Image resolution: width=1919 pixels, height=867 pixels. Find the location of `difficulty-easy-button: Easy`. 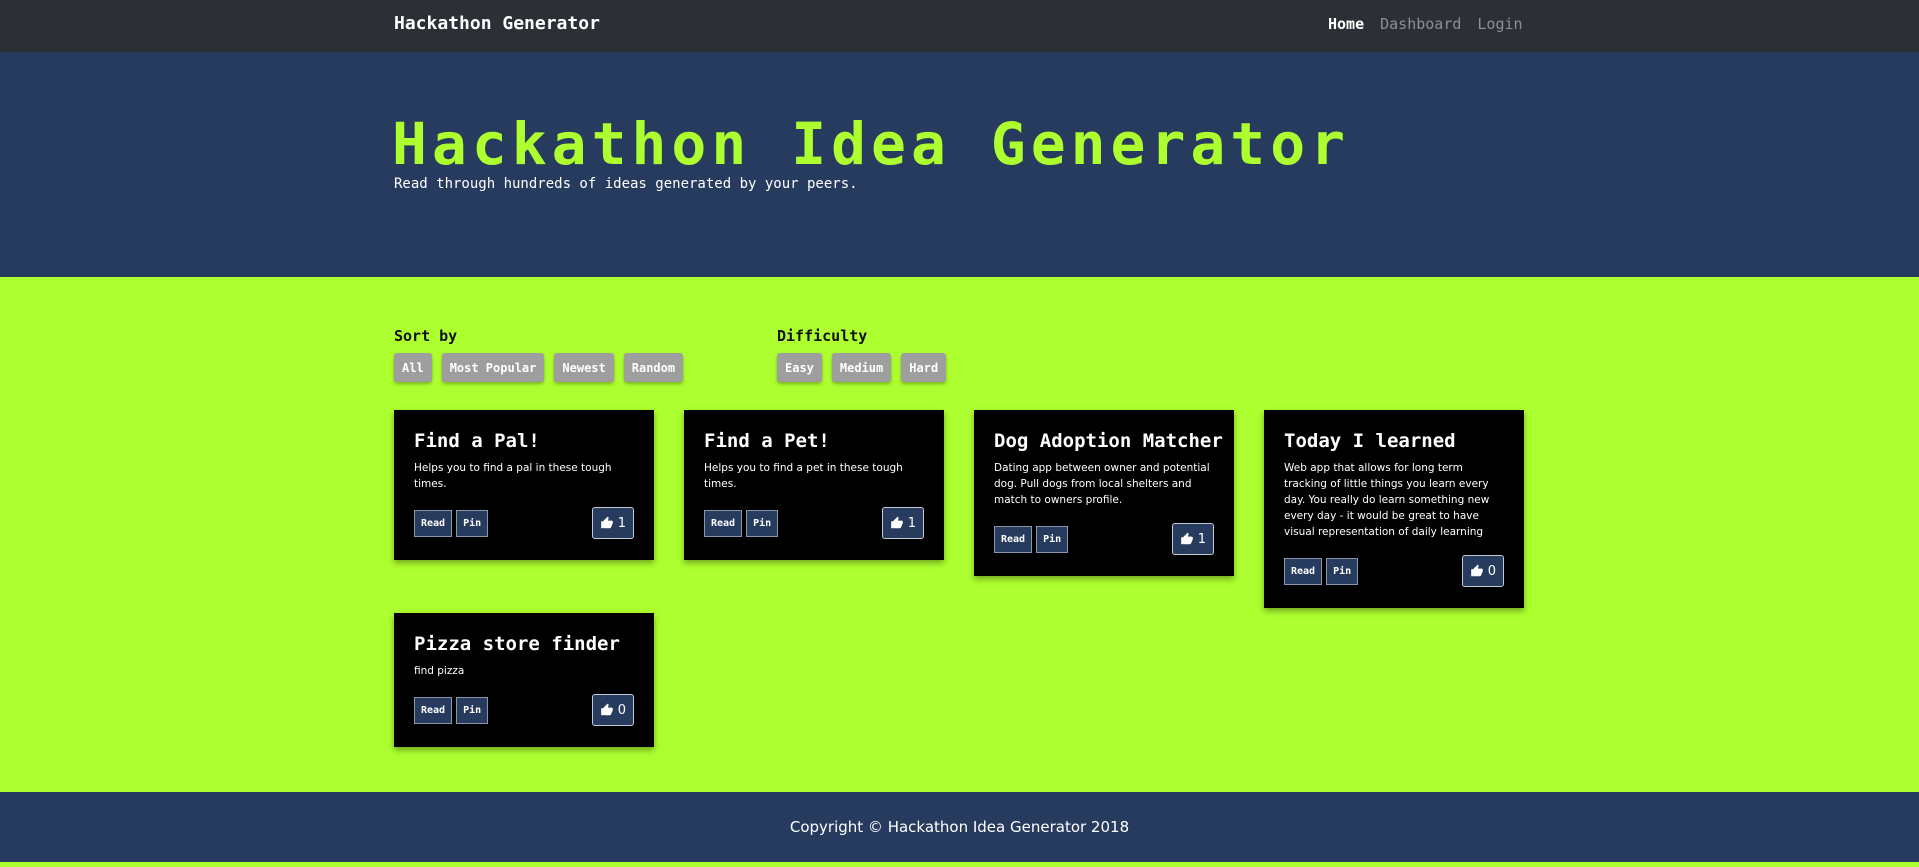

difficulty-easy-button: Easy is located at coordinates (799, 367).